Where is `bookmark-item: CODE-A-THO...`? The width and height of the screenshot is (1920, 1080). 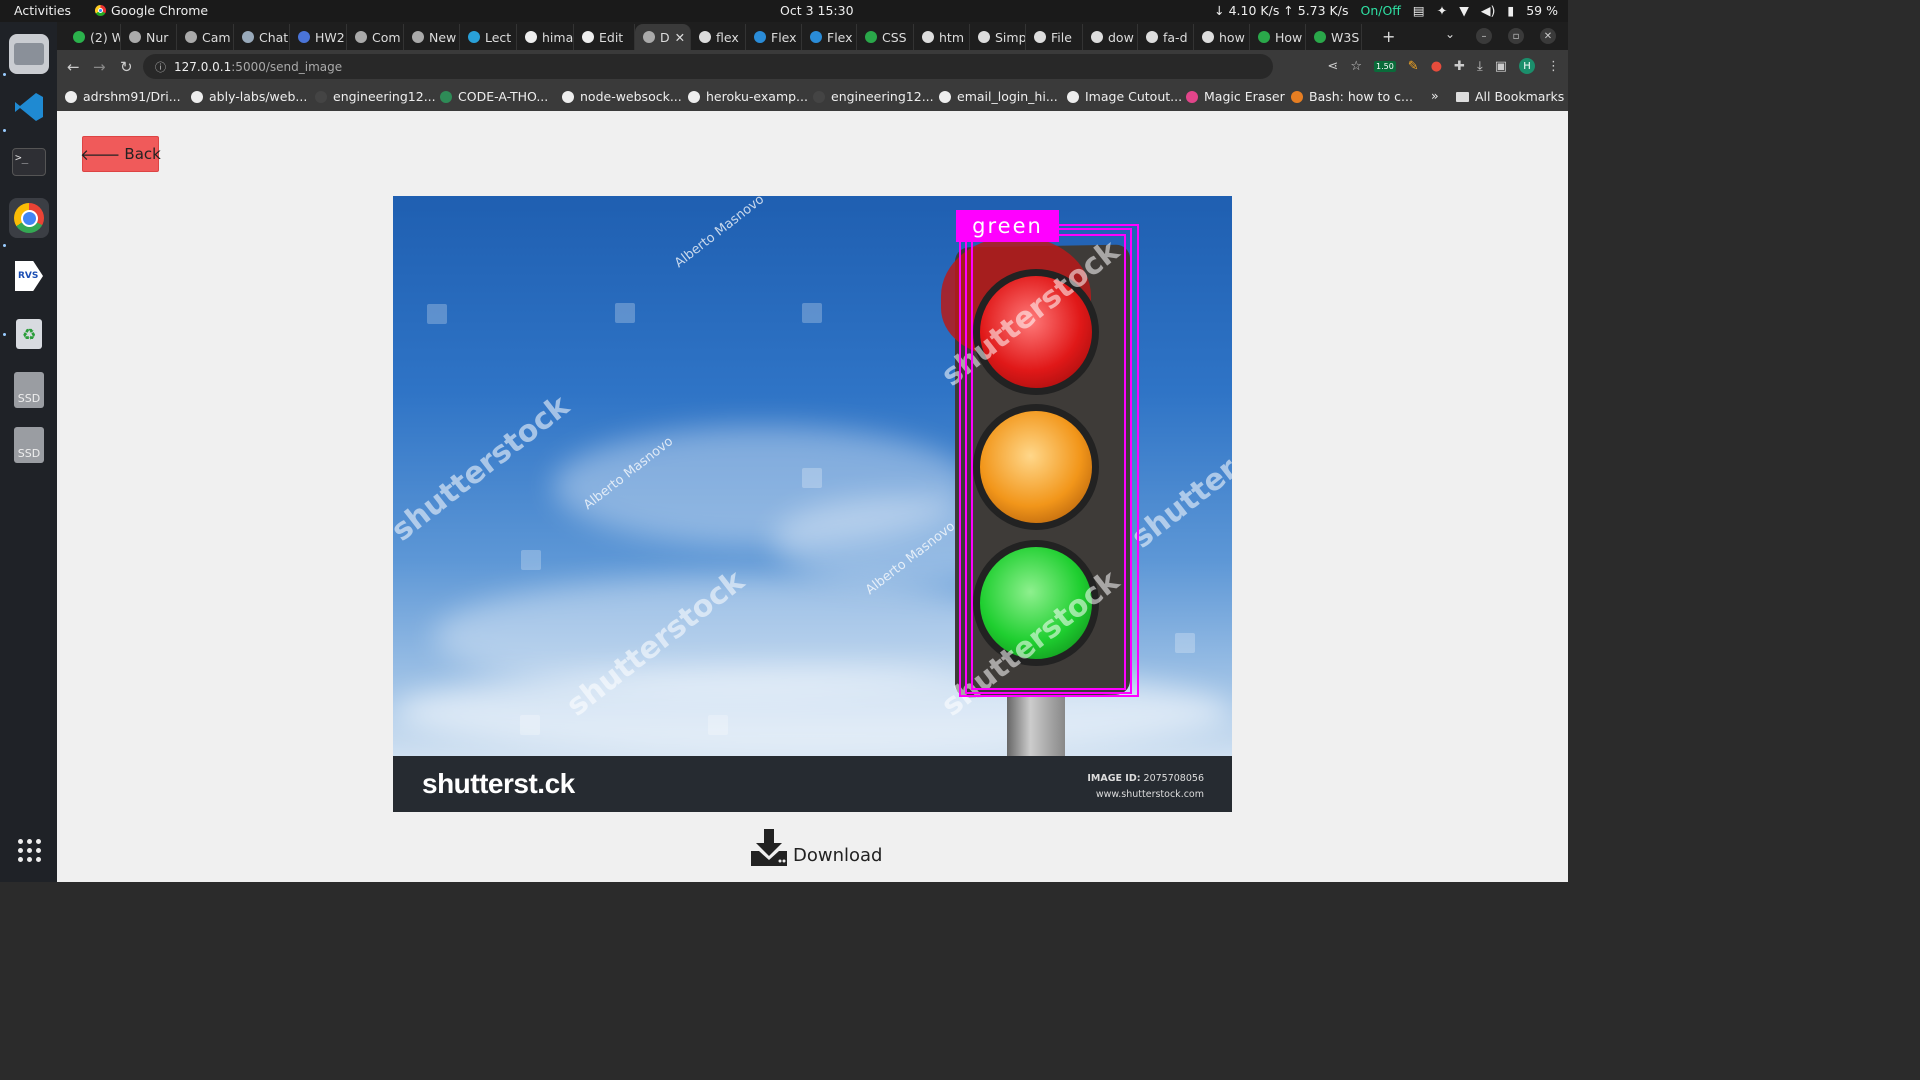
bookmark-item: CODE-A-THO... is located at coordinates (494, 96).